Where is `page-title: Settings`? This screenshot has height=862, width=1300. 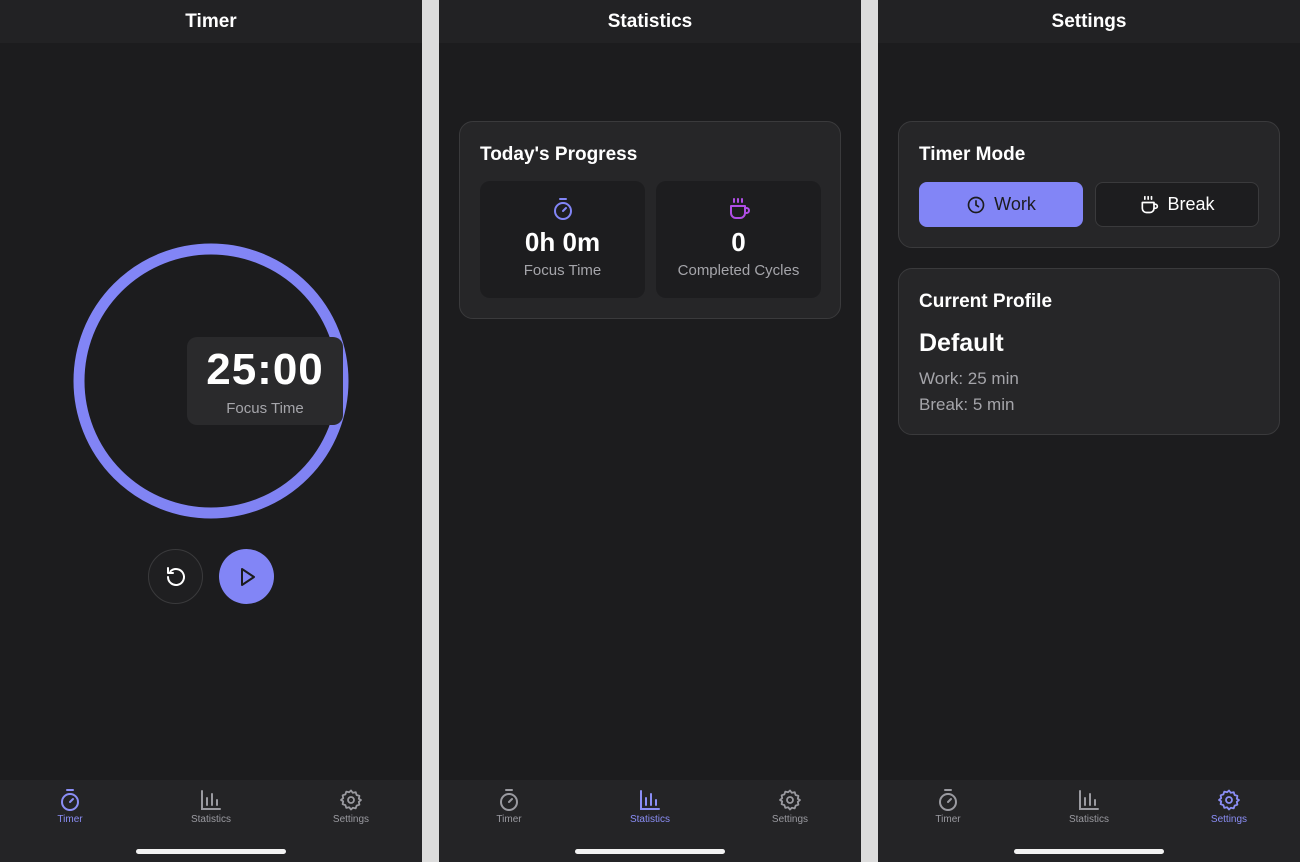
page-title: Settings is located at coordinates (1089, 21).